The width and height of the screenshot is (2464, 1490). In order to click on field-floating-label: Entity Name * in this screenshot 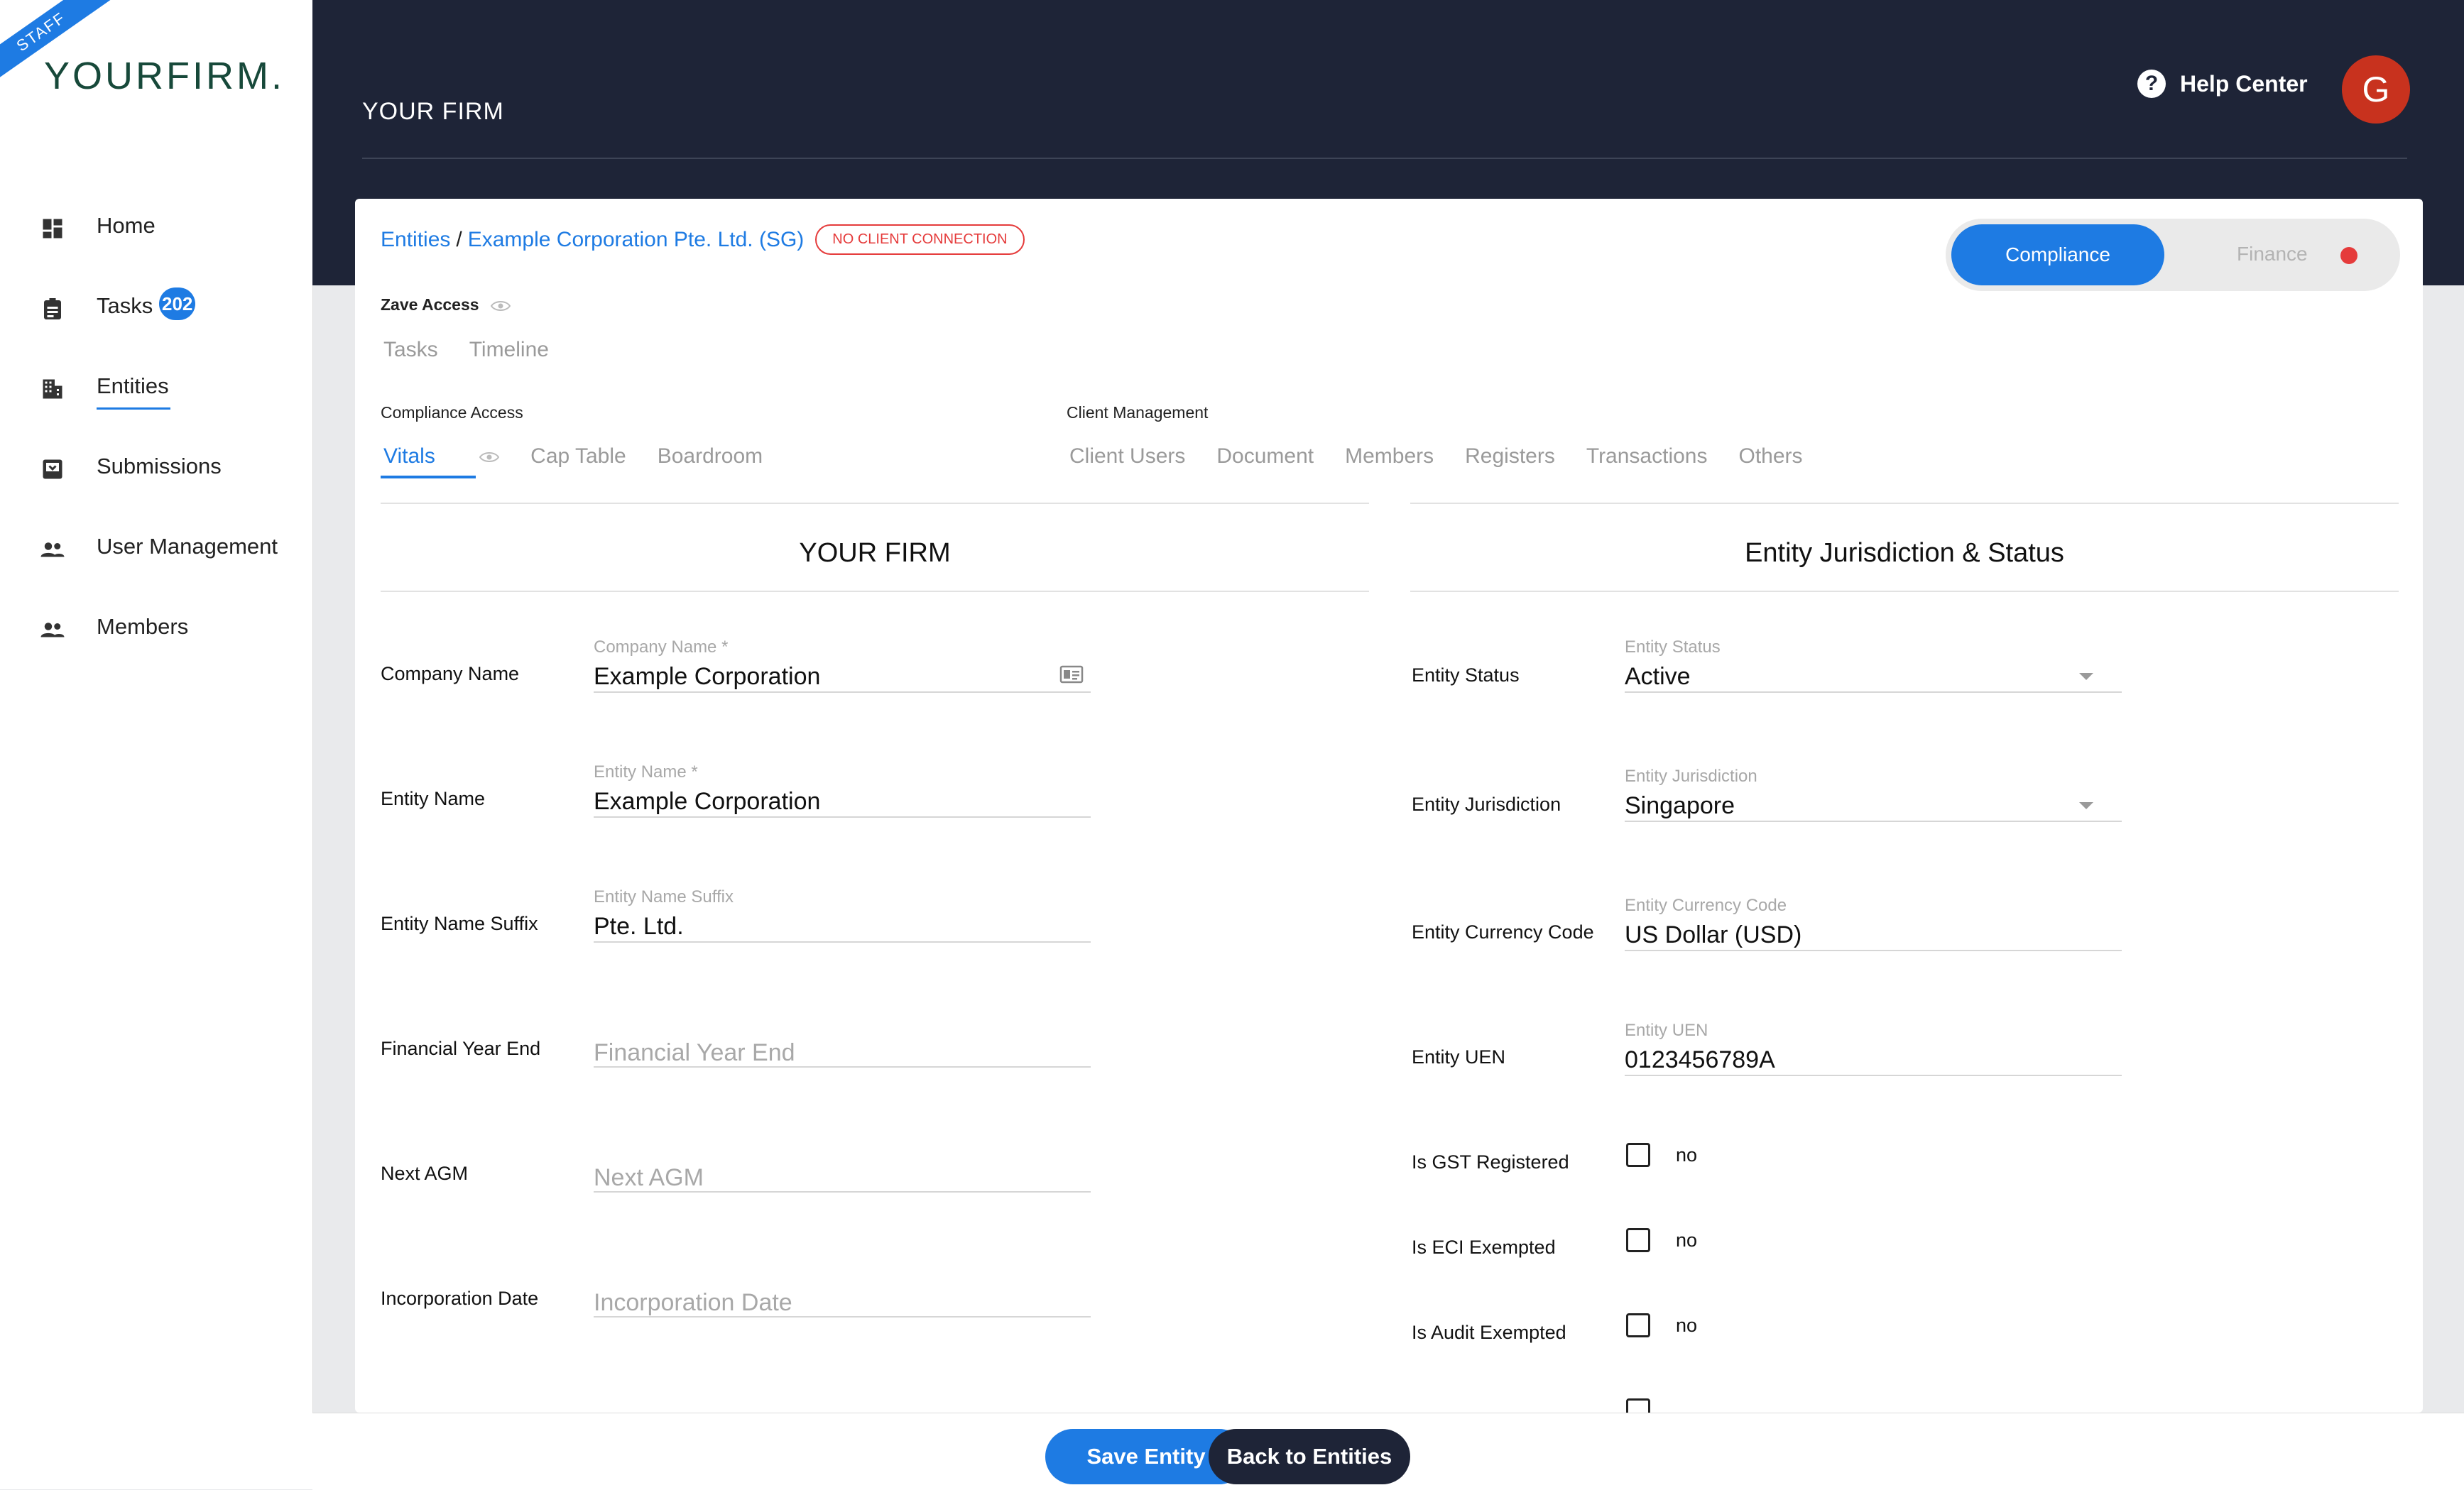, I will do `click(646, 772)`.